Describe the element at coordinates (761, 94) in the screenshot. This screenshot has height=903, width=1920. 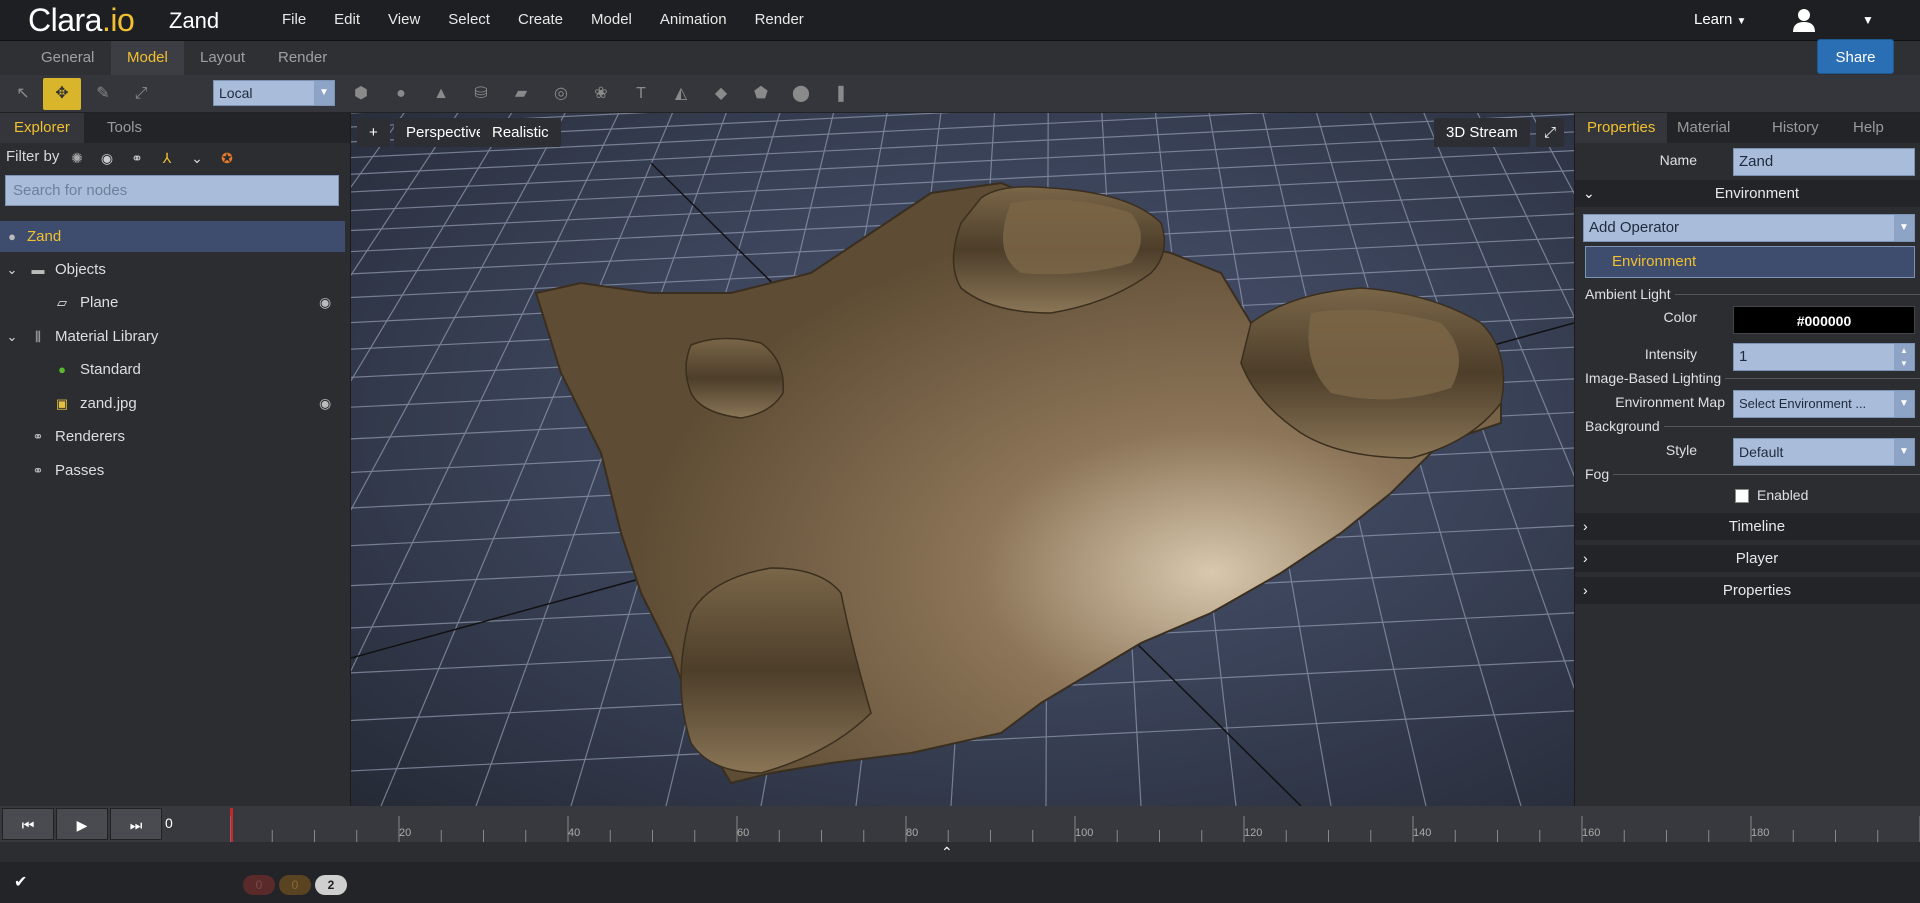
I see `polyhedron-icon: ⬟` at that location.